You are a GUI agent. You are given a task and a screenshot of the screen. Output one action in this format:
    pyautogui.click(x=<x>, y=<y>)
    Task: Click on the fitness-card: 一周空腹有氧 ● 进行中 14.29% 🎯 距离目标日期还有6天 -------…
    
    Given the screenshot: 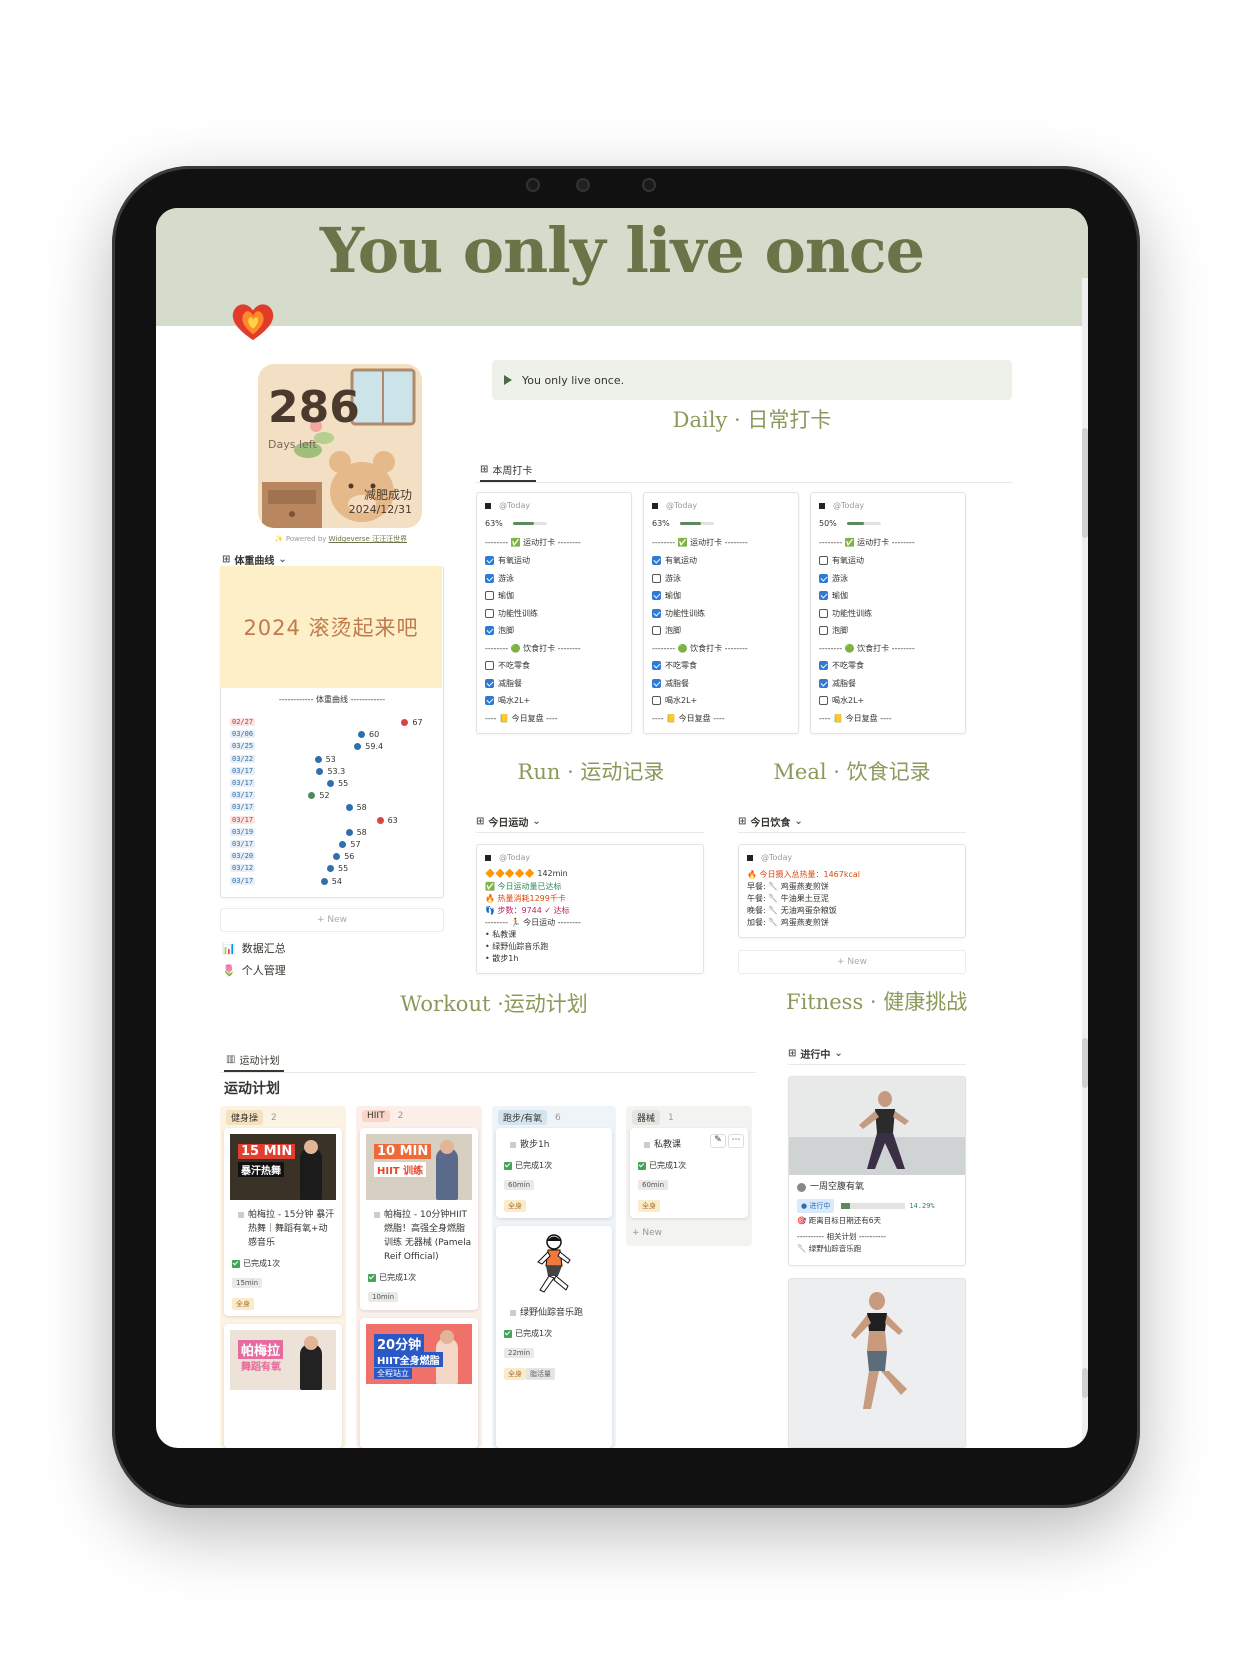 What is the action you would take?
    pyautogui.click(x=877, y=1171)
    